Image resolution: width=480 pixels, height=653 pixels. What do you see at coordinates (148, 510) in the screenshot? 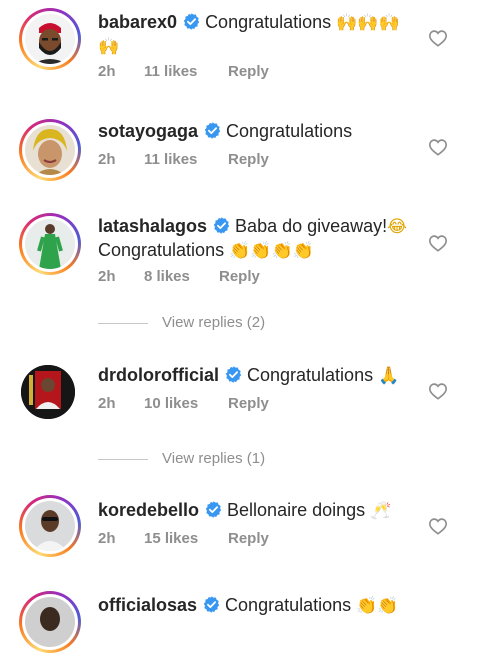
I see `comment-username: koredebello` at bounding box center [148, 510].